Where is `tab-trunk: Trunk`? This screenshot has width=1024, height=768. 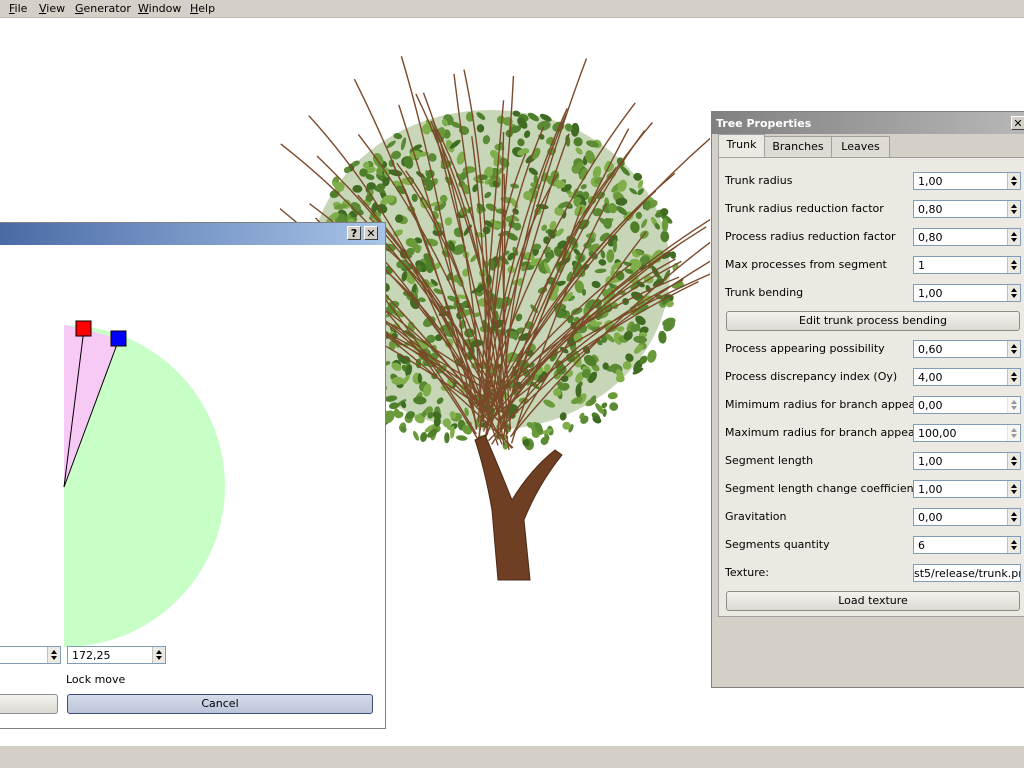
tab-trunk: Trunk is located at coordinates (741, 146).